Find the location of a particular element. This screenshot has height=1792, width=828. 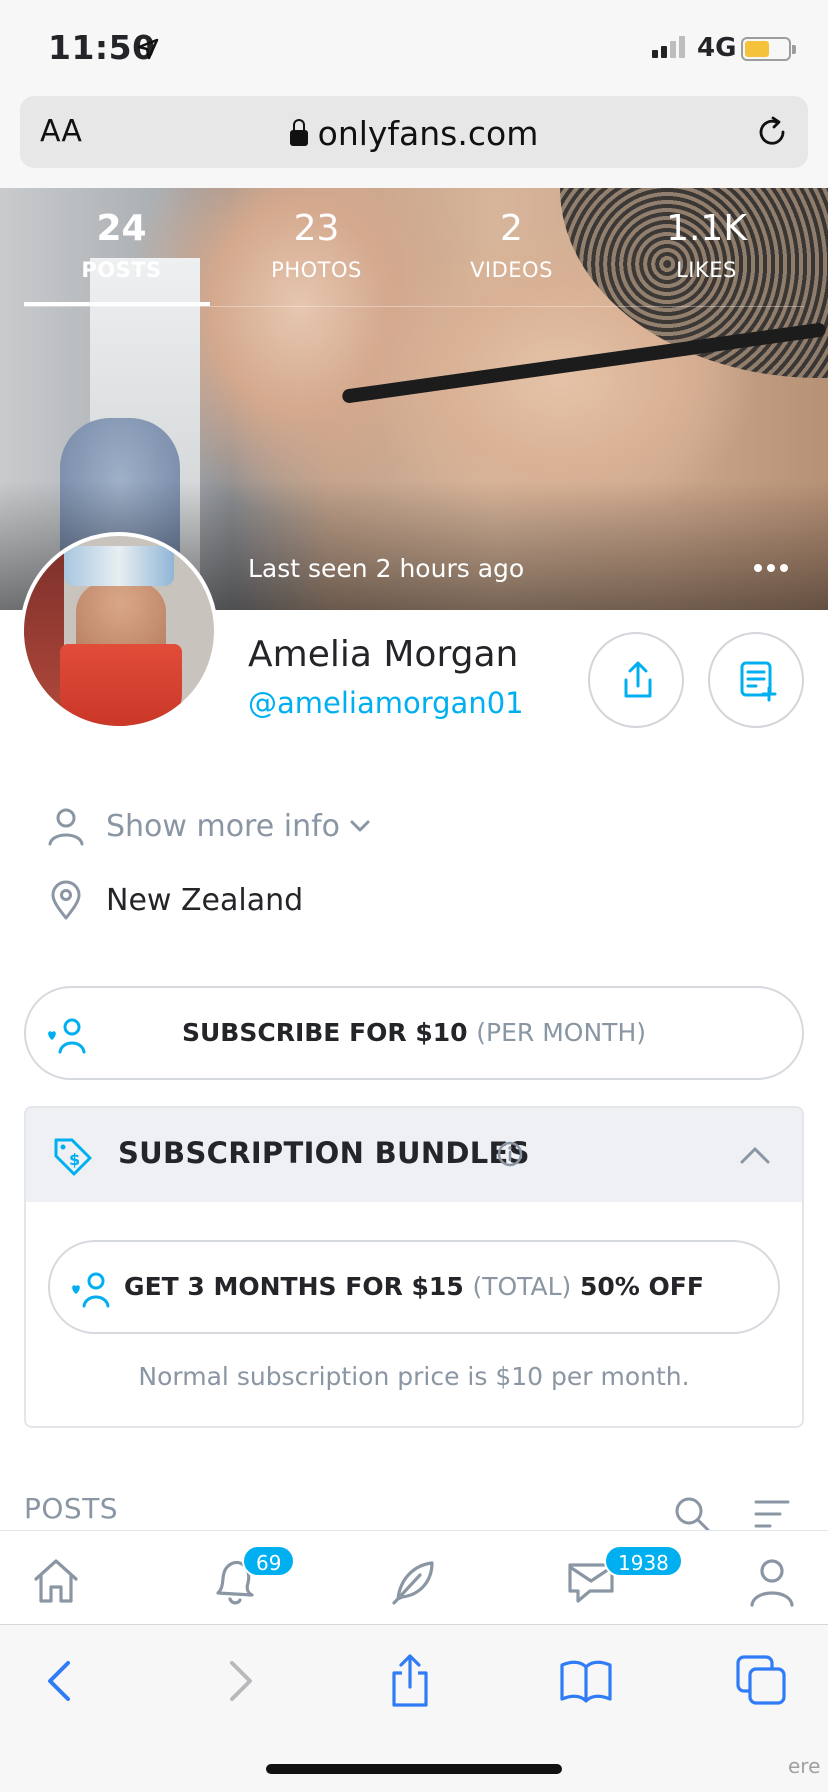

notifications-tab: 69 is located at coordinates (252, 1577).